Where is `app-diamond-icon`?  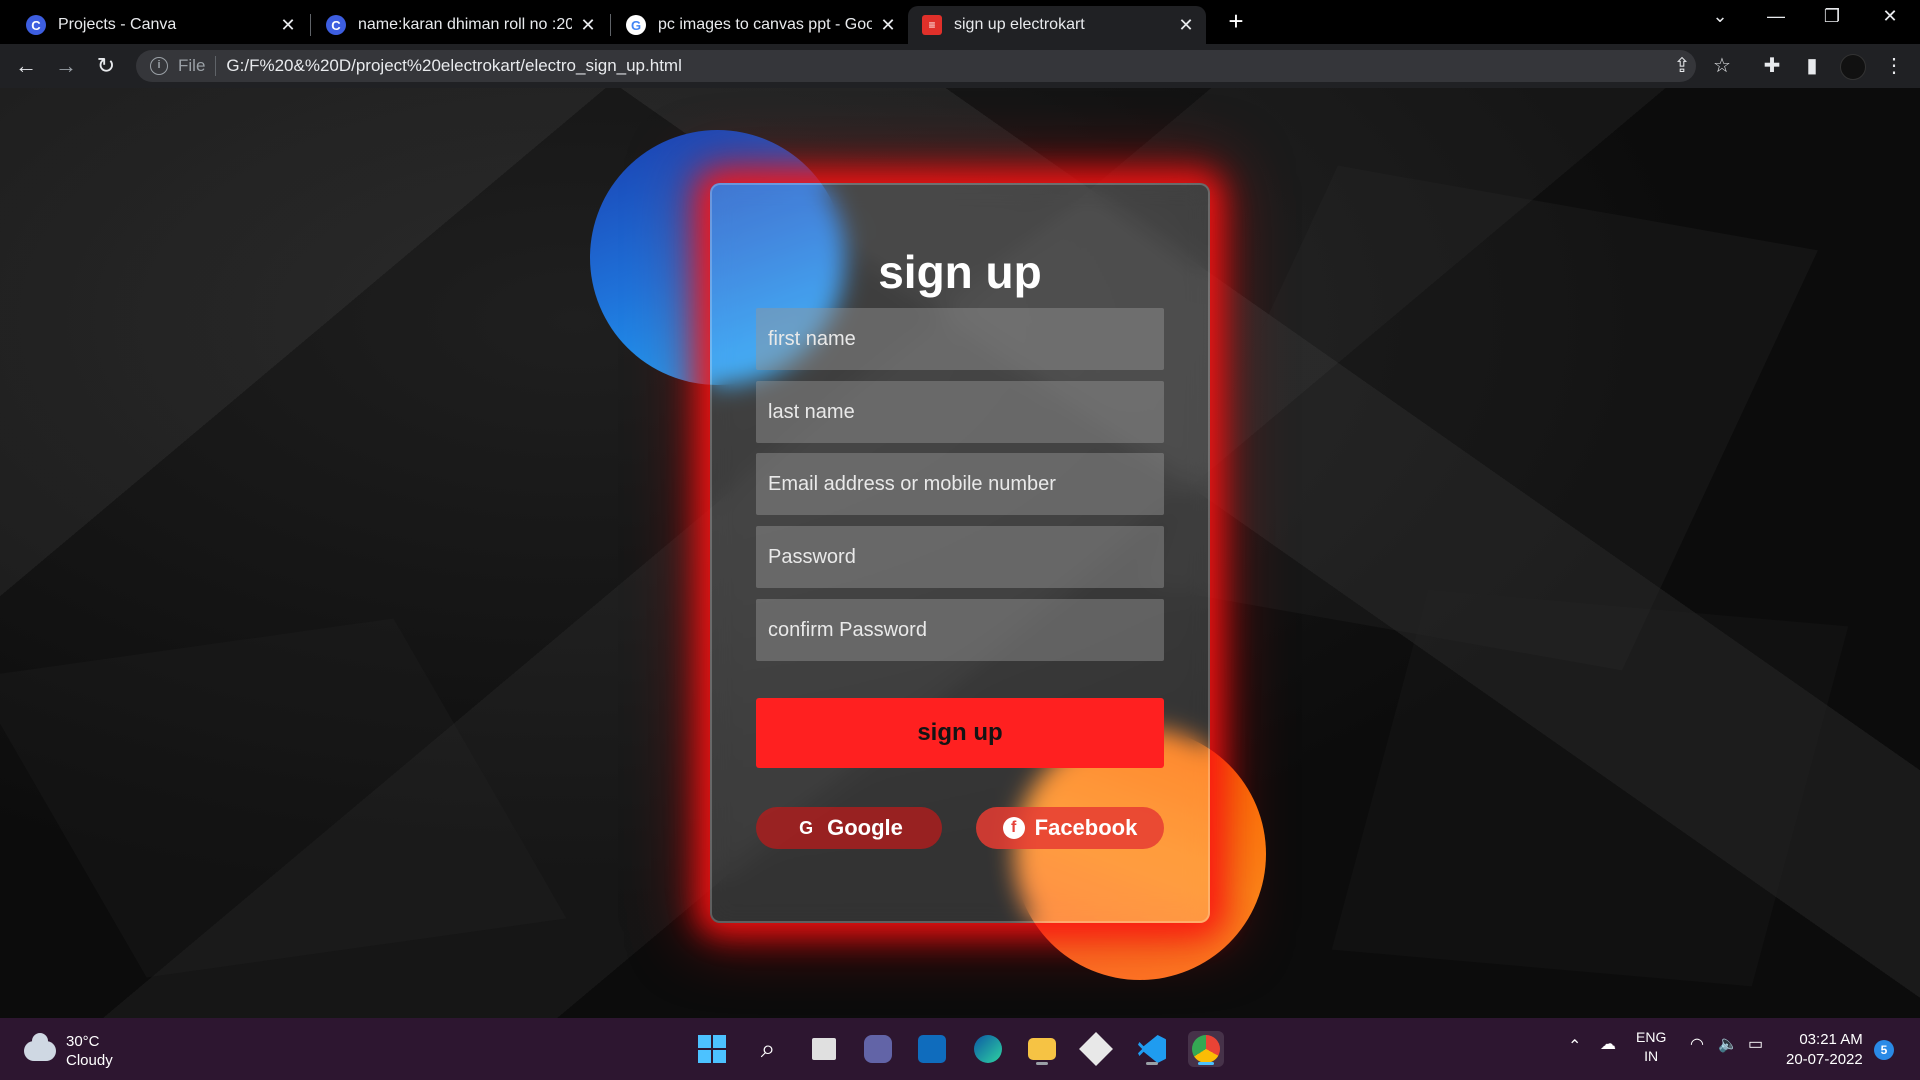
app-diamond-icon is located at coordinates (1096, 1049).